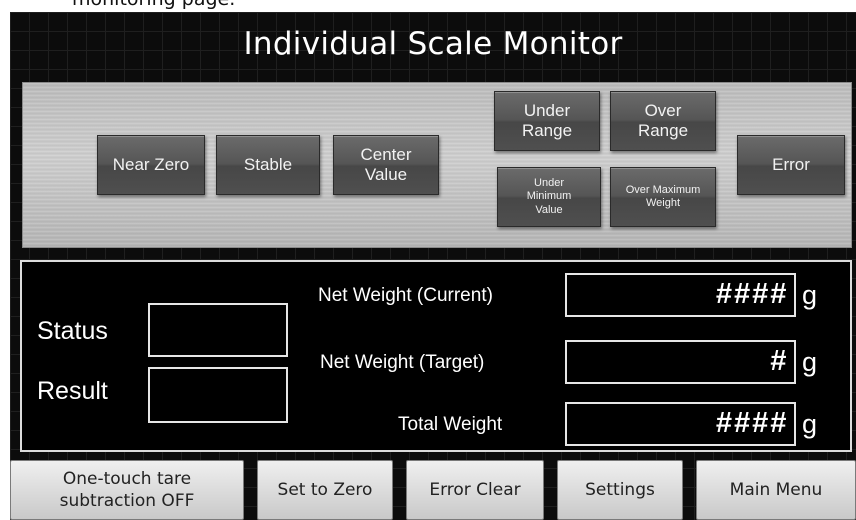 Image resolution: width=856 pixels, height=520 pixels. What do you see at coordinates (325, 490) in the screenshot?
I see `set-to-zero-button: Set to Zero` at bounding box center [325, 490].